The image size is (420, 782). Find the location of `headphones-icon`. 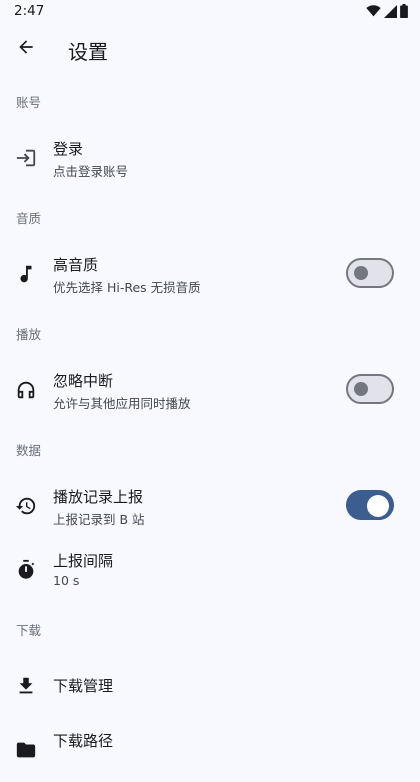

headphones-icon is located at coordinates (26, 390).